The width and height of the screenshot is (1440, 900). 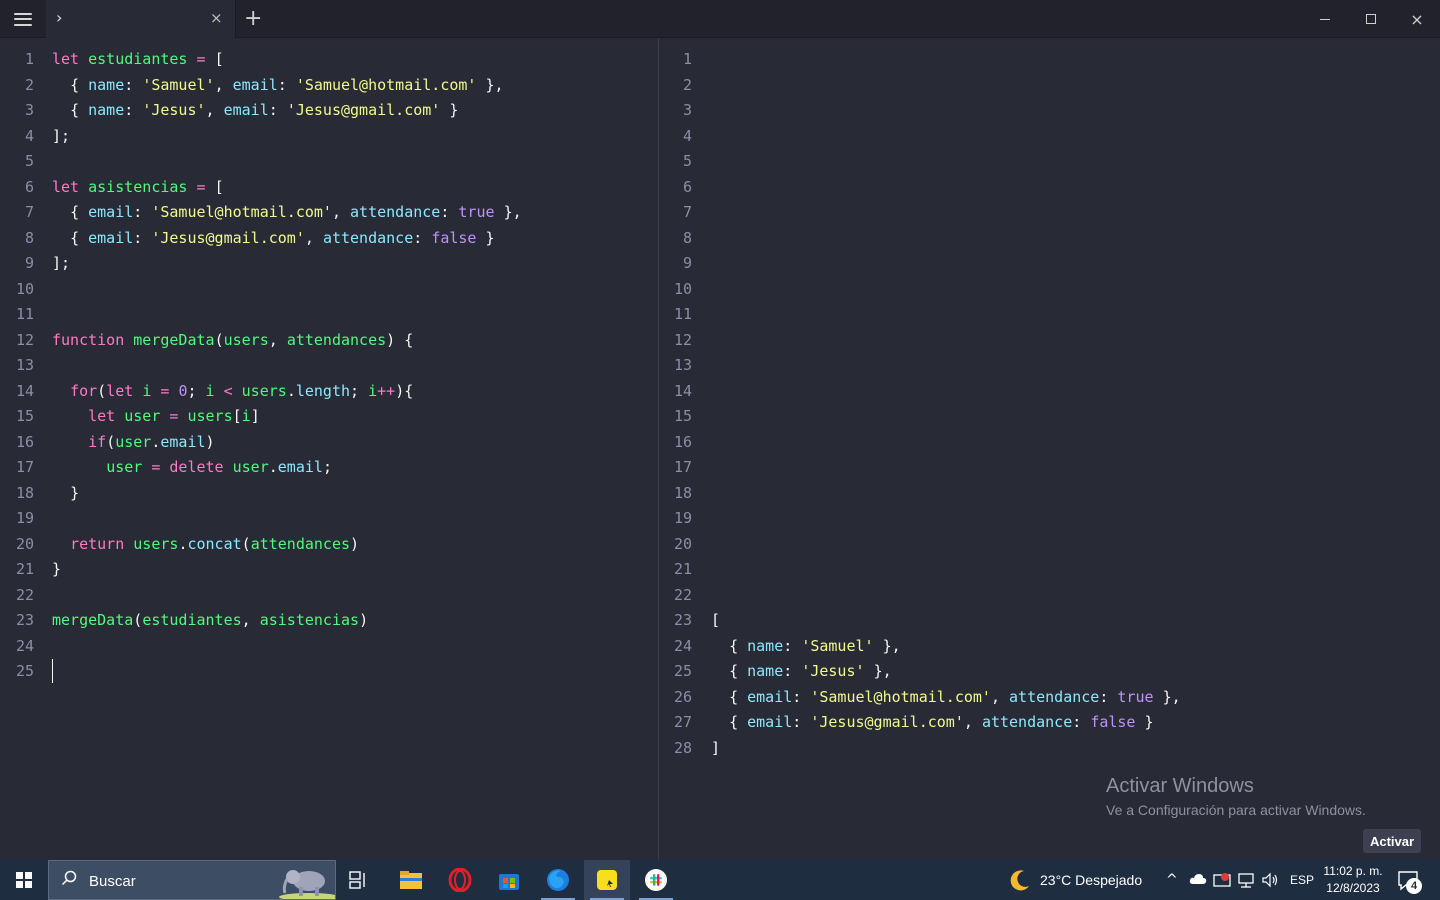 What do you see at coordinates (1049, 544) in the screenshot?
I see `code-line: 20` at bounding box center [1049, 544].